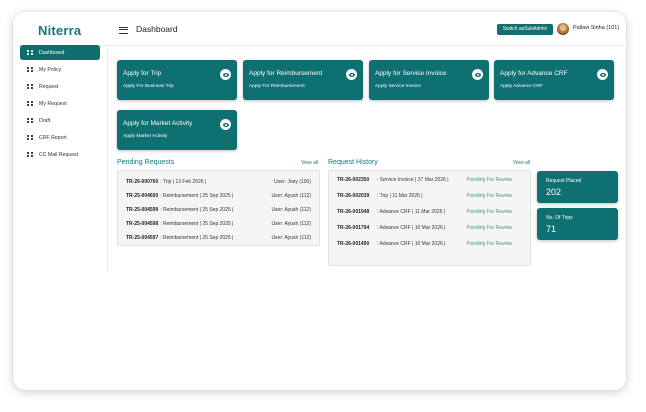 This screenshot has height=412, width=646. I want to click on request-detail: : Advance CRF | 11 Mar 2026 |, so click(411, 212).